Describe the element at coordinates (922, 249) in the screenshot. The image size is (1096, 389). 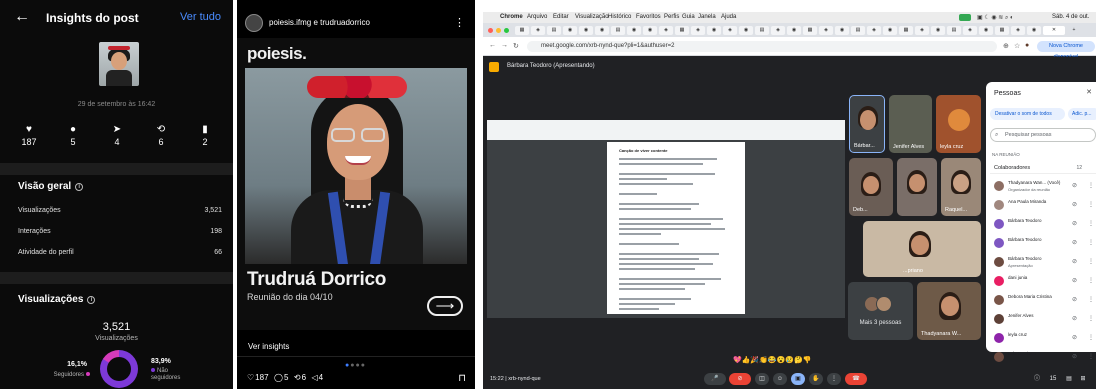
I see `participant-tile: ...priano` at that location.